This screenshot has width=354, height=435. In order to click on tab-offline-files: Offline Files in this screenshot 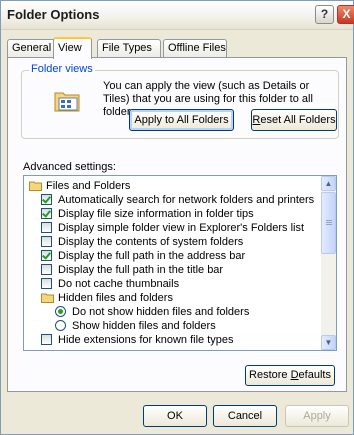, I will do `click(195, 48)`.